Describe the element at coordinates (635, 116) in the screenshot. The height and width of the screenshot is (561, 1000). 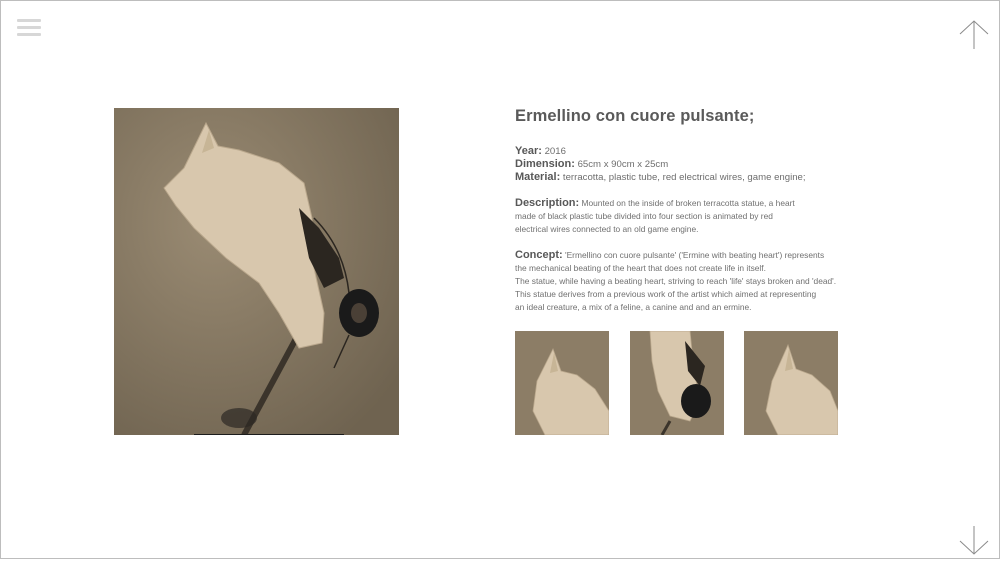
I see `artwork-title: Ermellino con cuore pulsante;` at that location.